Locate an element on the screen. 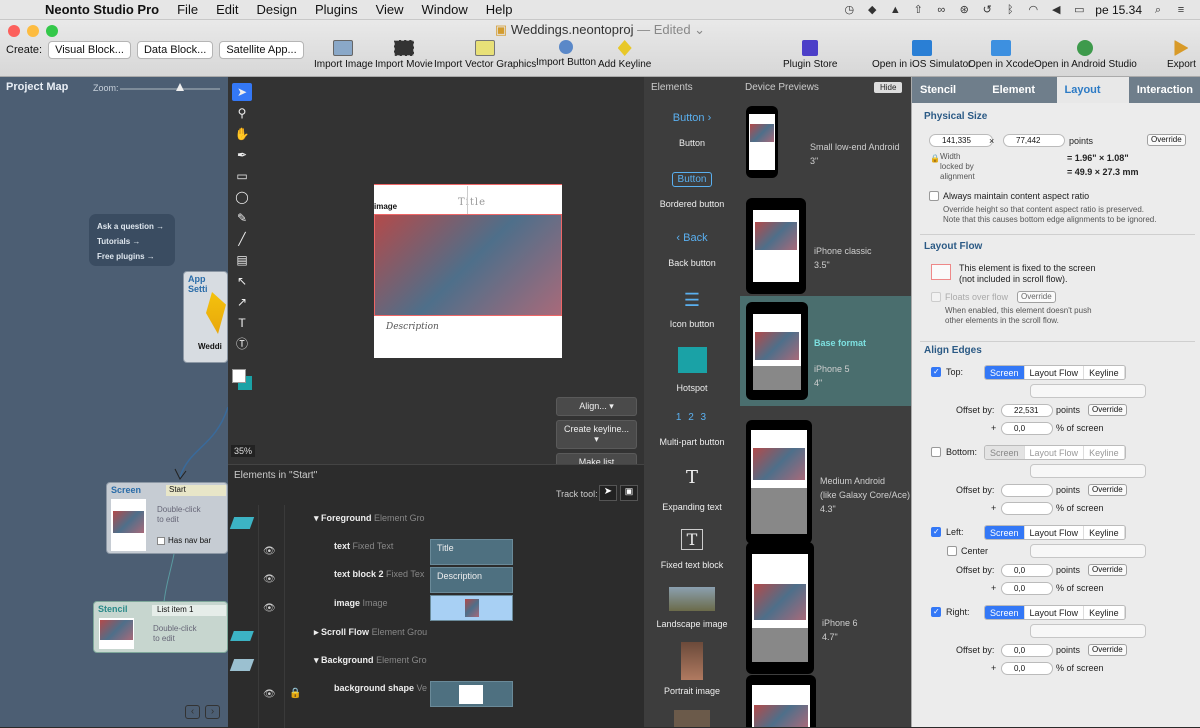 The height and width of the screenshot is (728, 1200). bluetooth-icon: ᛒ is located at coordinates (1010, 10).